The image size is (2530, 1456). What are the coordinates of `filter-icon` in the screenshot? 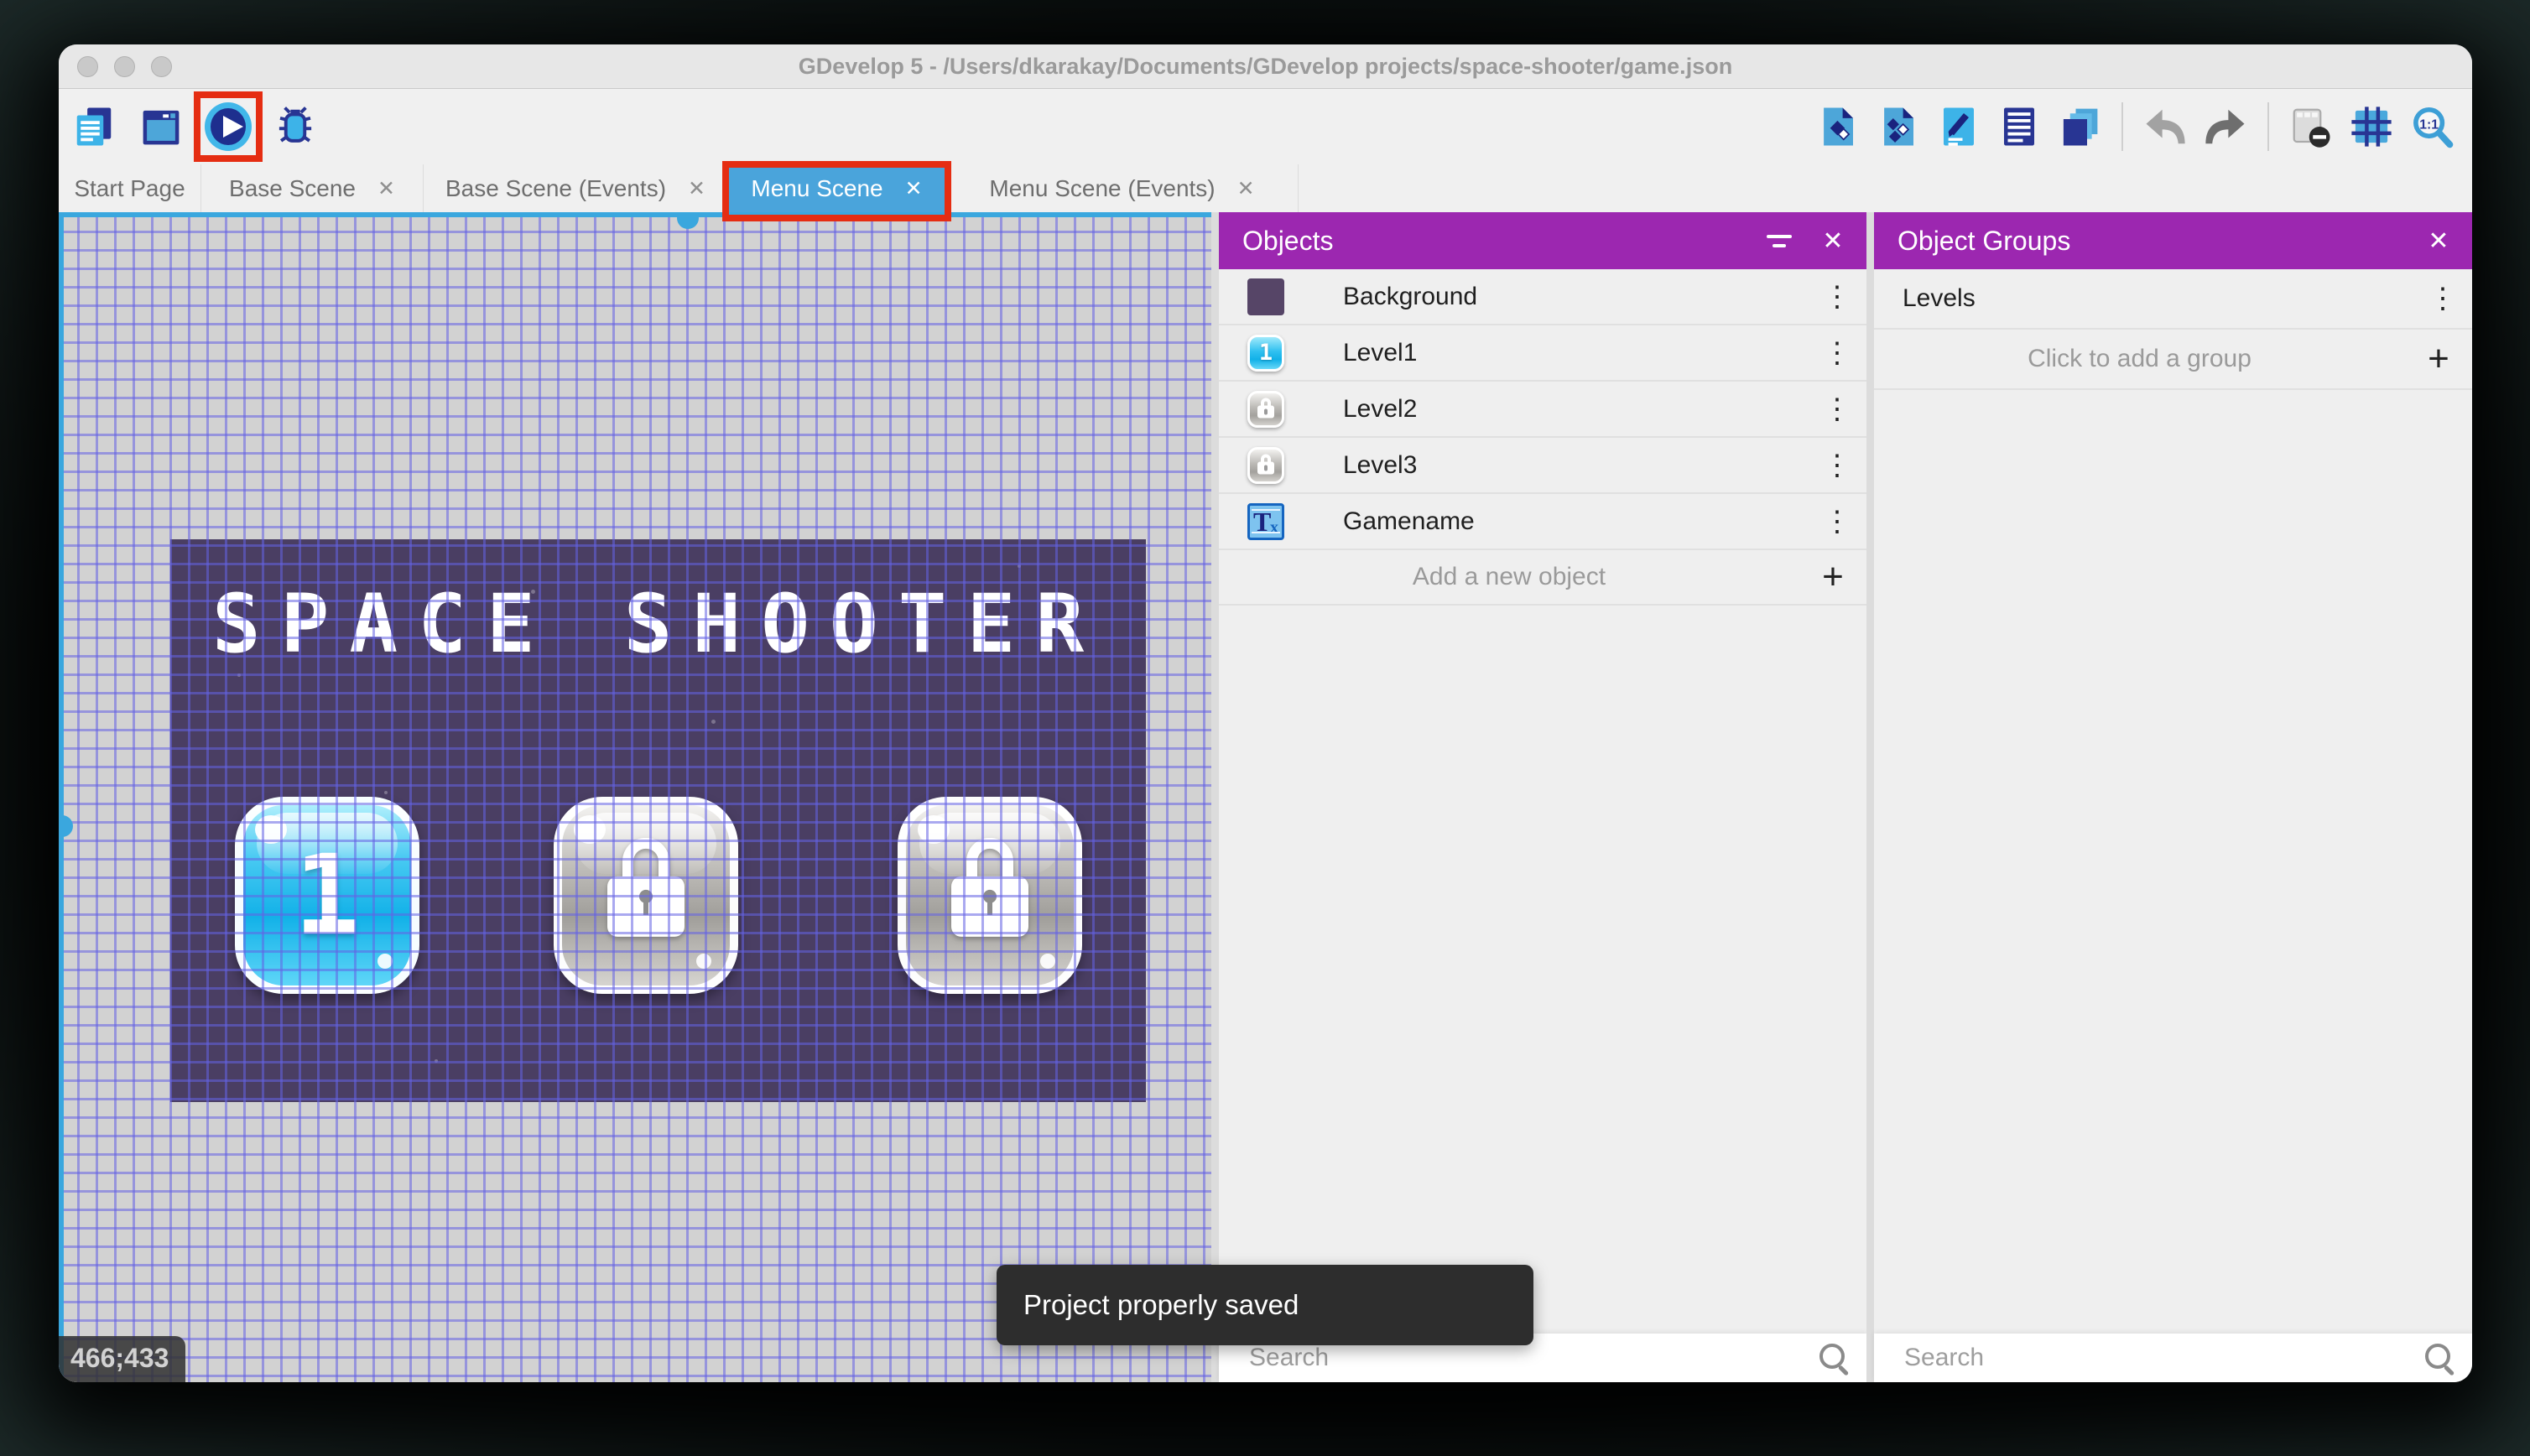 It's located at (1779, 240).